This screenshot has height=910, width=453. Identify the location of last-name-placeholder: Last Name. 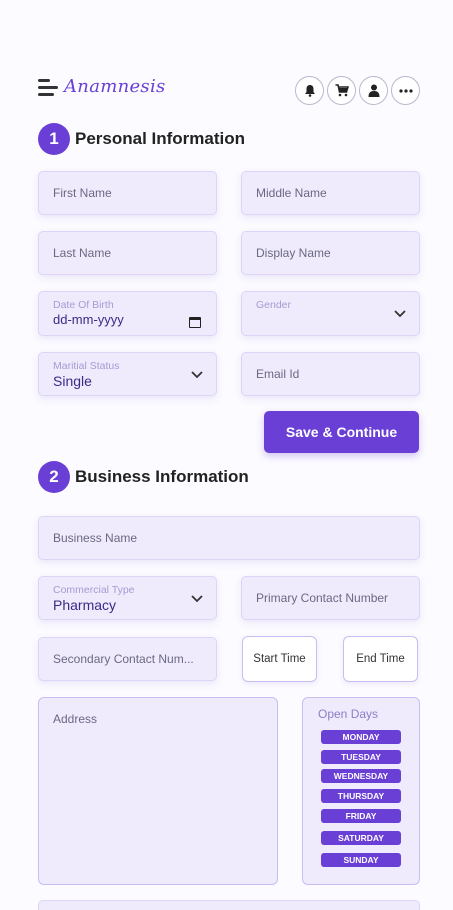
(82, 253).